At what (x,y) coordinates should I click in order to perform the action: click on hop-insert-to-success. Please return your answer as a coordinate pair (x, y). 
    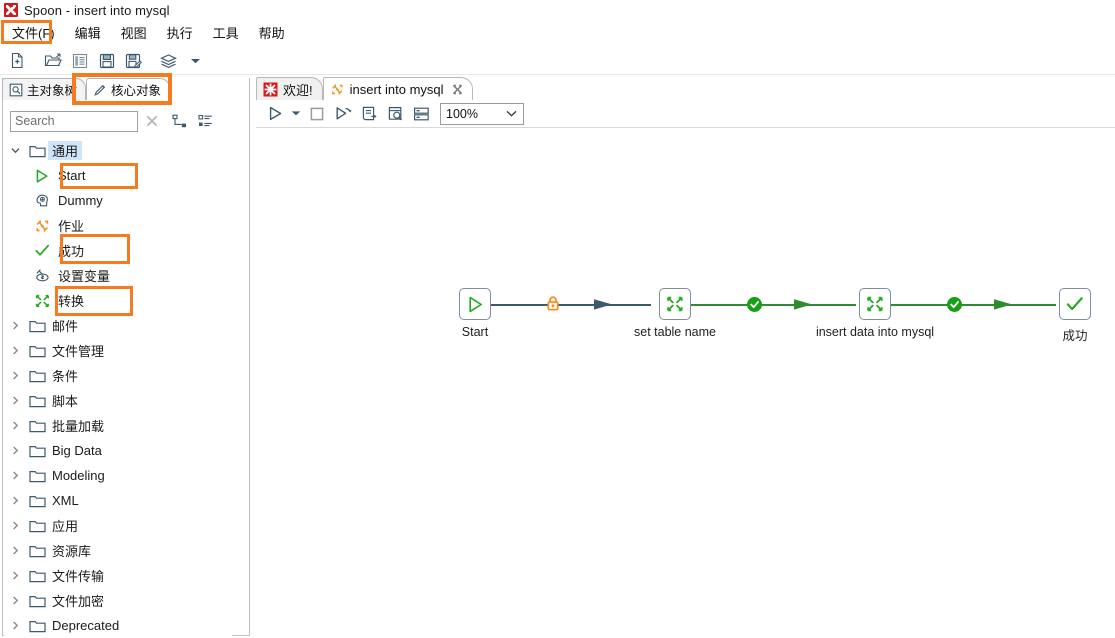
    Looking at the image, I should click on (973, 305).